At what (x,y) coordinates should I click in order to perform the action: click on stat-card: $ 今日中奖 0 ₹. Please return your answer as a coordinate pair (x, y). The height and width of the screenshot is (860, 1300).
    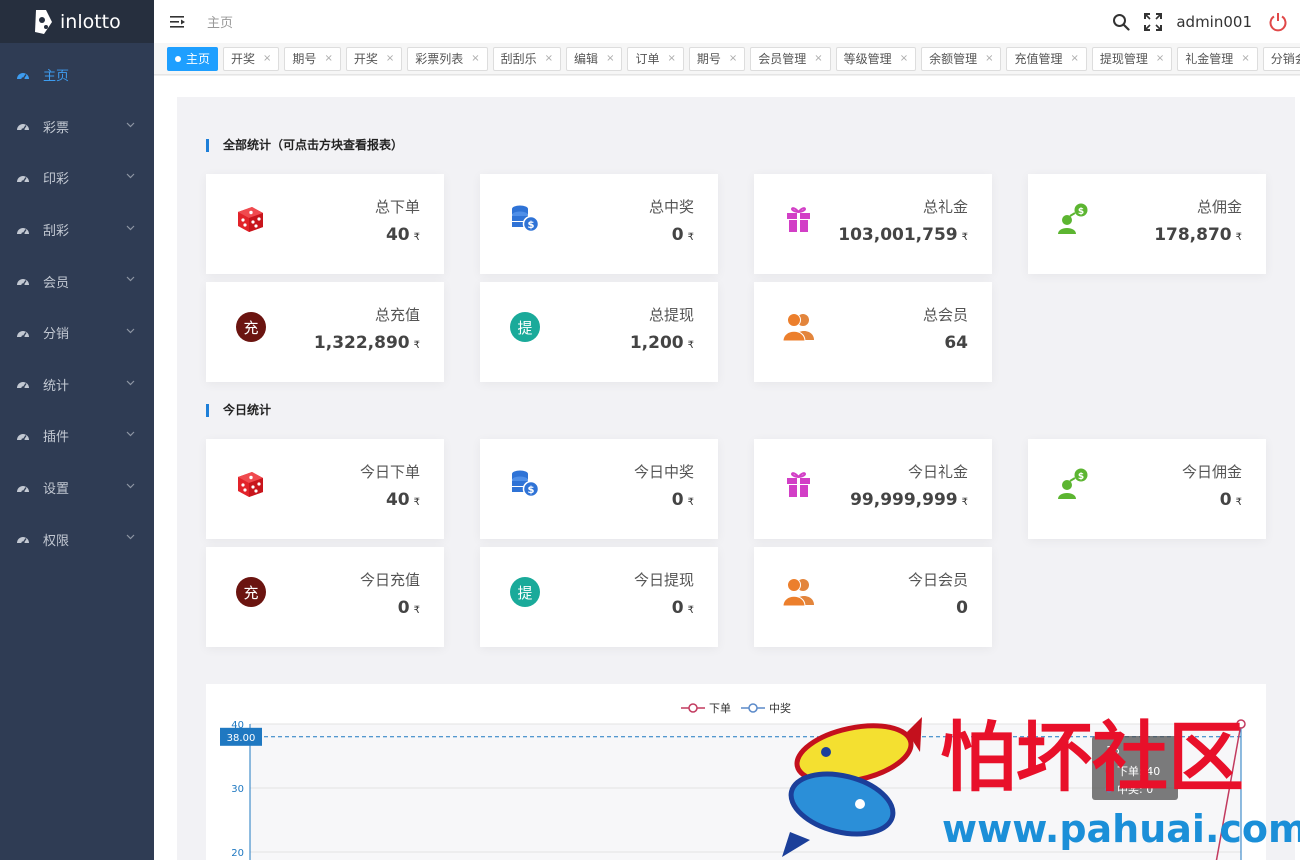
    Looking at the image, I should click on (599, 489).